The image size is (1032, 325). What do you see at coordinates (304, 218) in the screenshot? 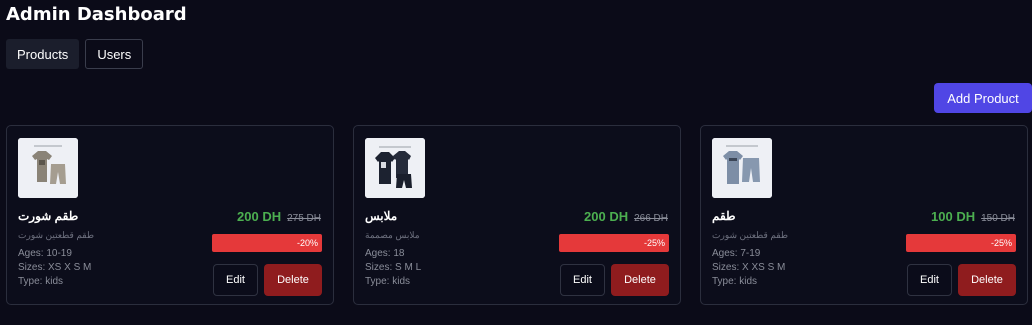
I see `product-old-price: 275 DH` at bounding box center [304, 218].